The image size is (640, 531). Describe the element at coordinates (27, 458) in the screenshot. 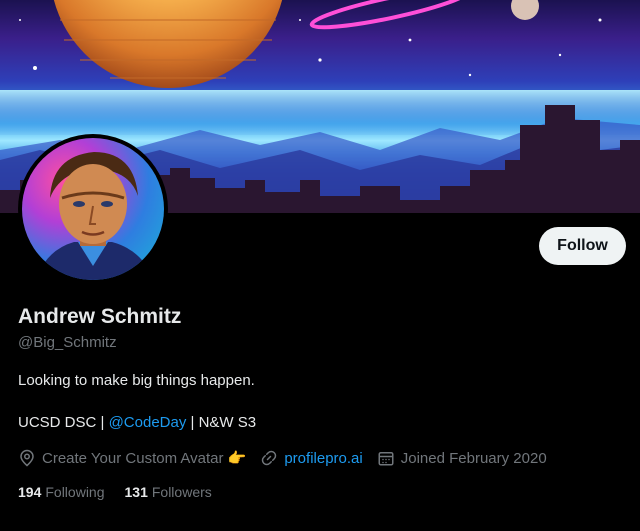

I see `location-pin-icon` at that location.